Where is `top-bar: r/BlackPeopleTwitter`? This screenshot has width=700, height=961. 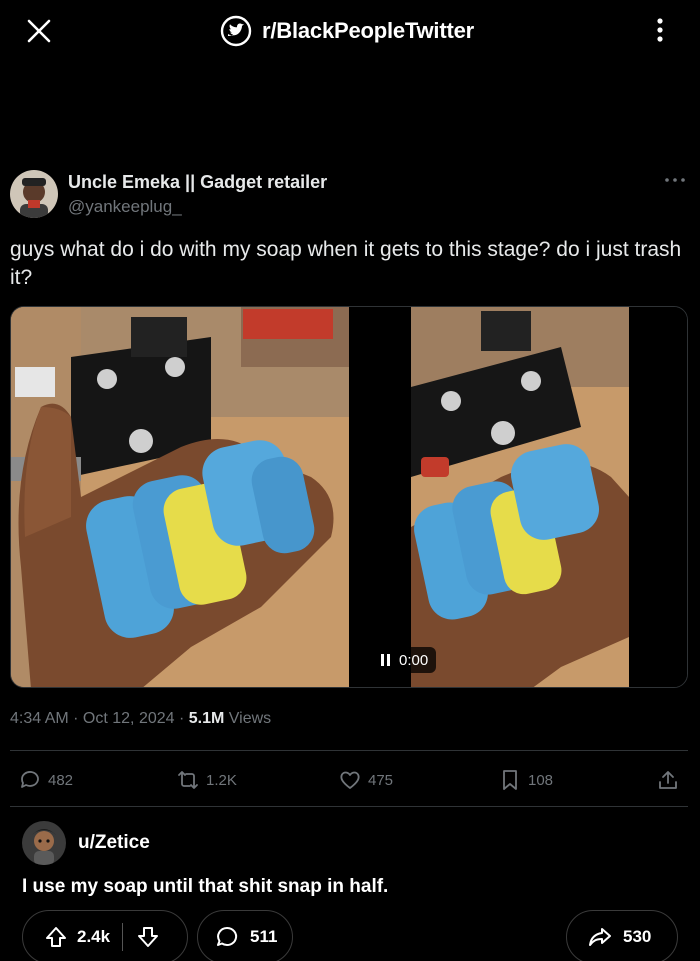
top-bar: r/BlackPeopleTwitter is located at coordinates (350, 31).